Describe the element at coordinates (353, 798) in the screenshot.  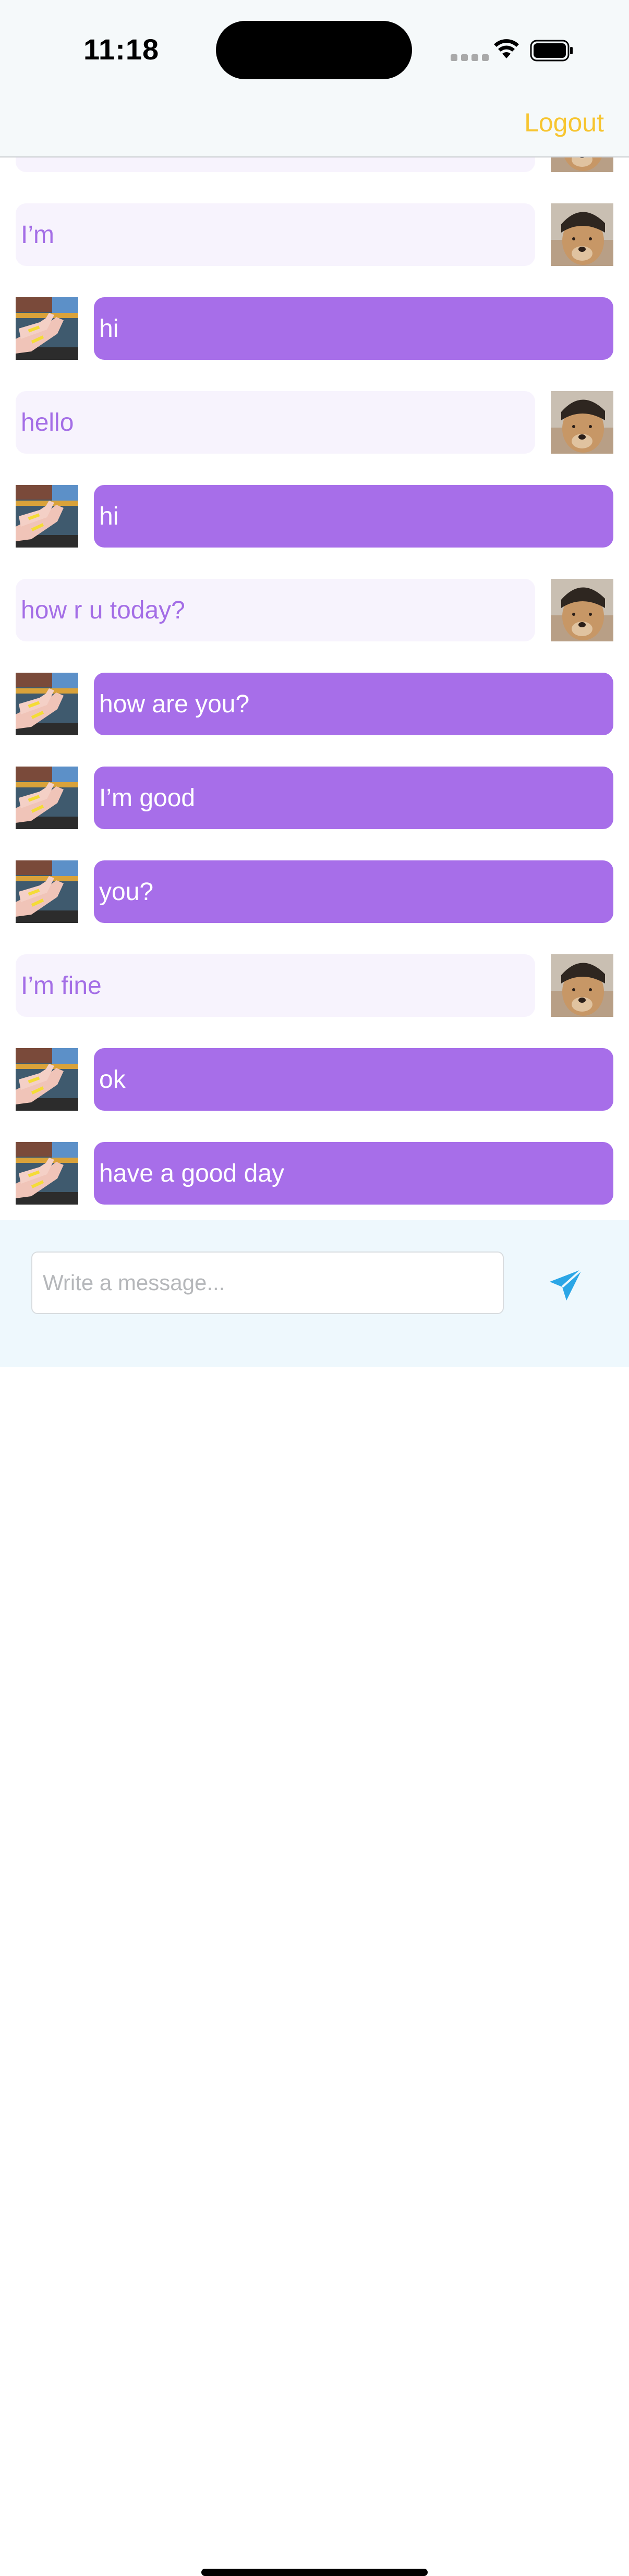
I see `message-bubble: I’m good` at that location.